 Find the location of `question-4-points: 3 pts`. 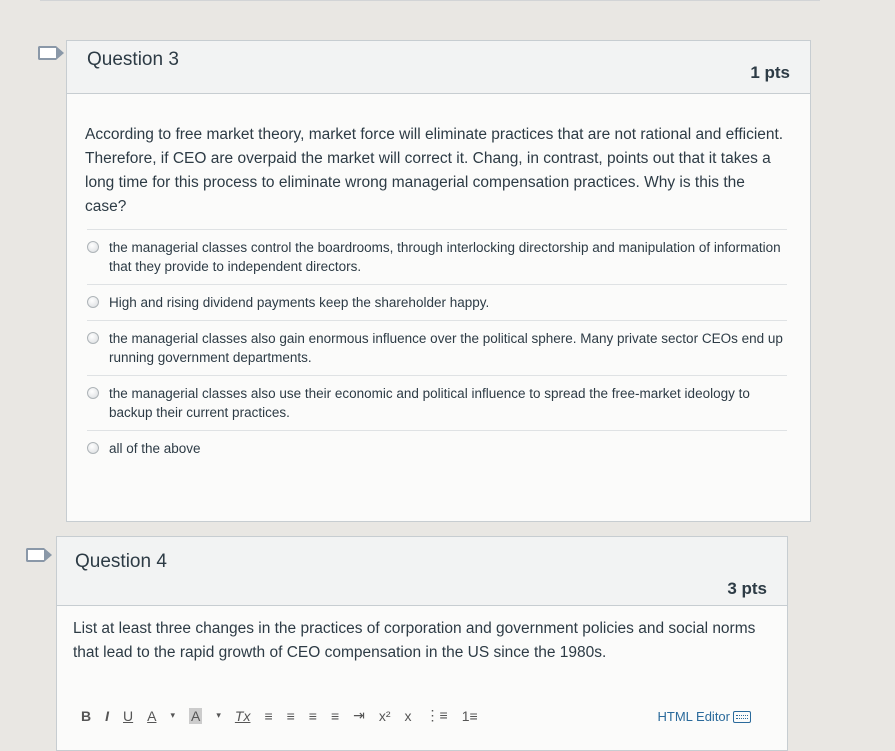

question-4-points: 3 pts is located at coordinates (747, 588).